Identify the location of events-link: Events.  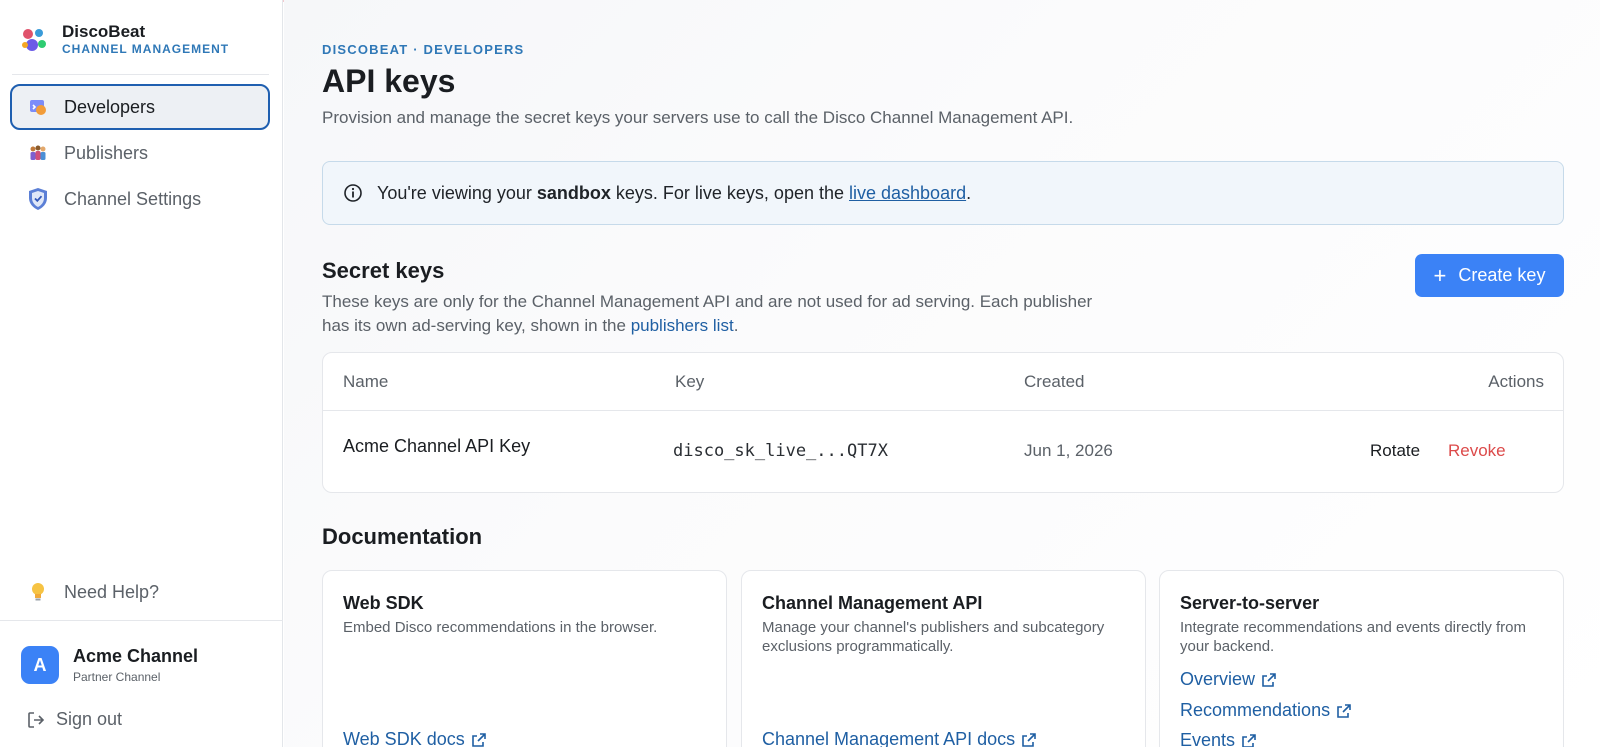
(1218, 738).